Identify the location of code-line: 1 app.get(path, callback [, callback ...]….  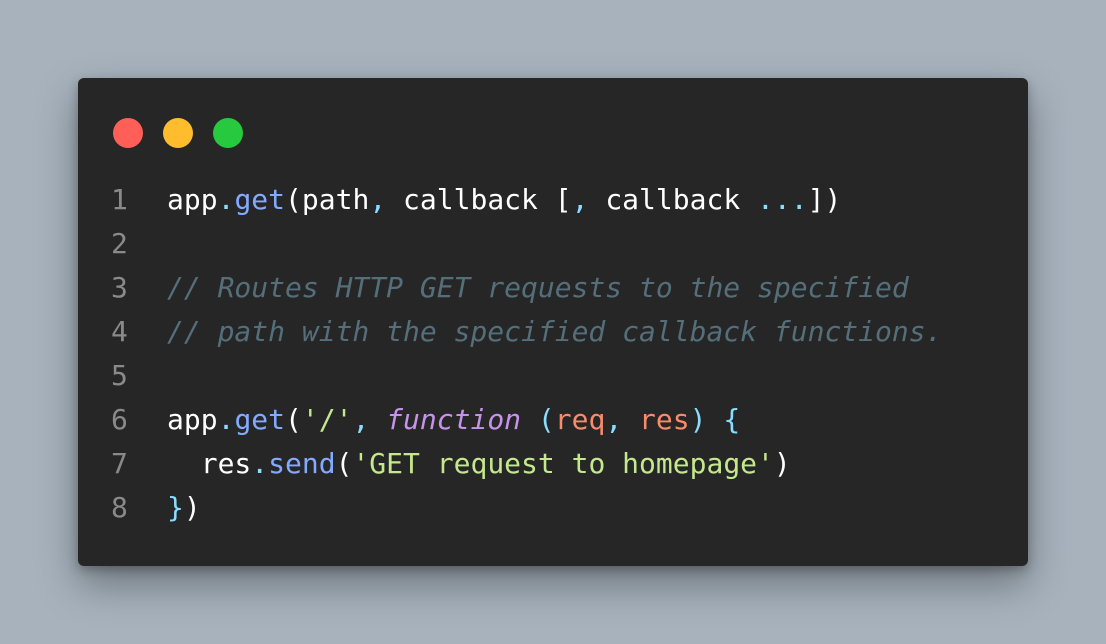
(526, 200).